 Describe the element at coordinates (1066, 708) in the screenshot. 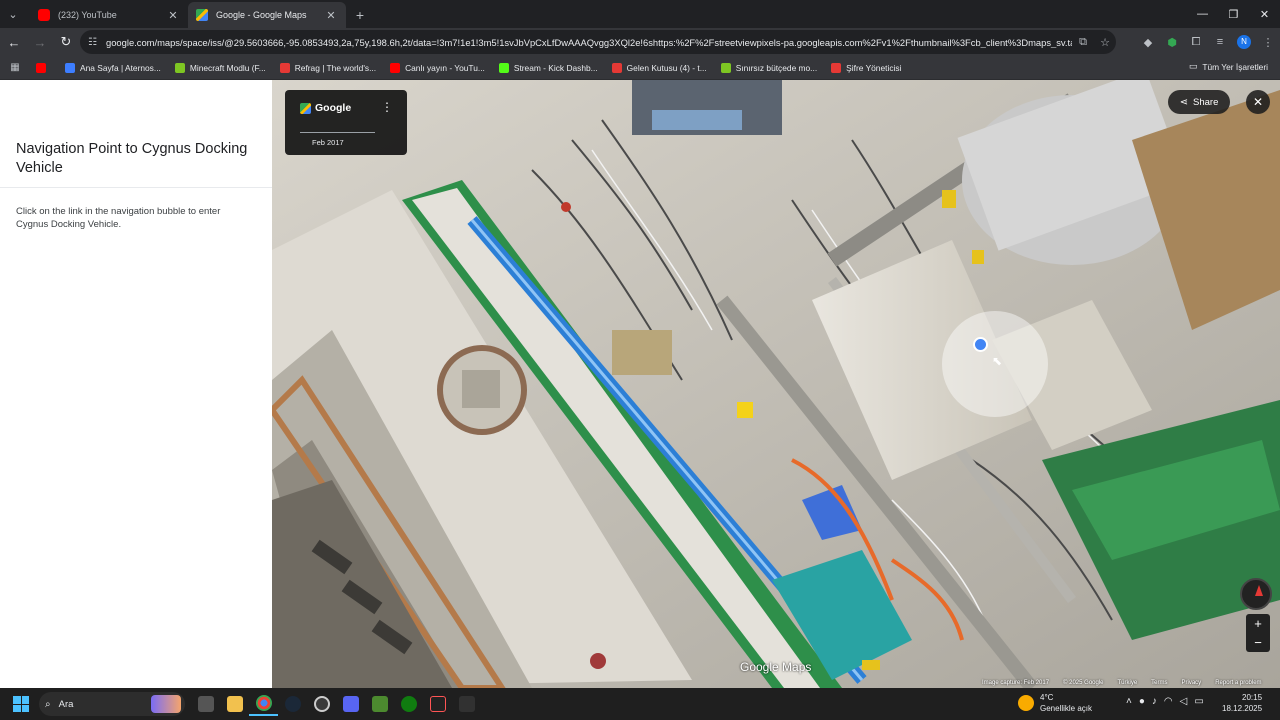

I see `weather-description: Genellikle açık` at that location.